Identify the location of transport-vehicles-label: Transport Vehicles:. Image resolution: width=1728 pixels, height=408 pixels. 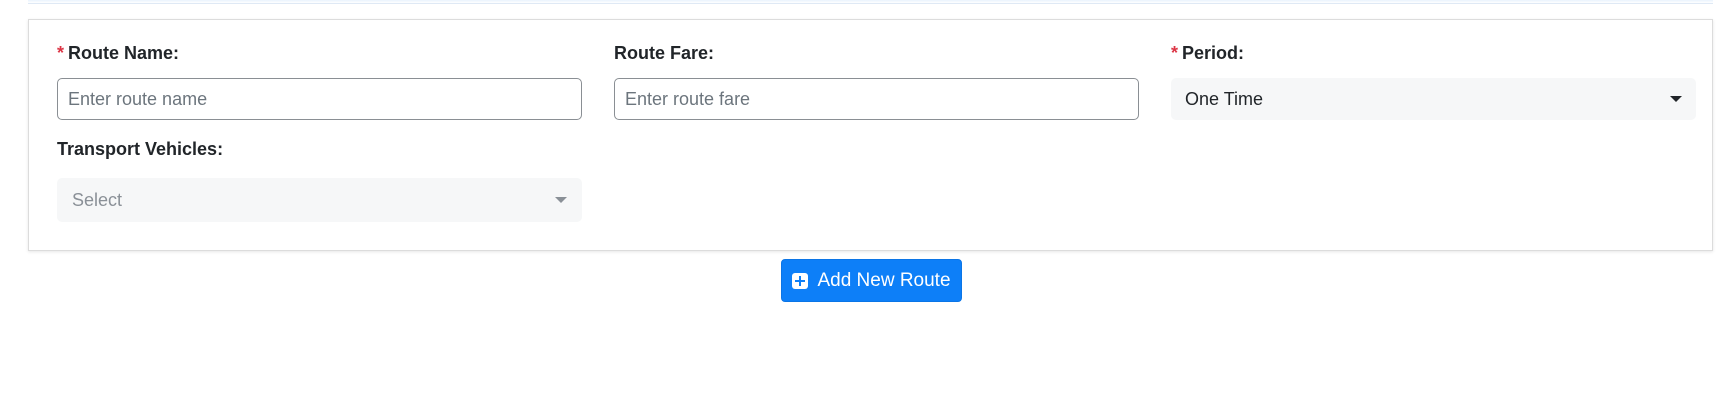
(319, 149).